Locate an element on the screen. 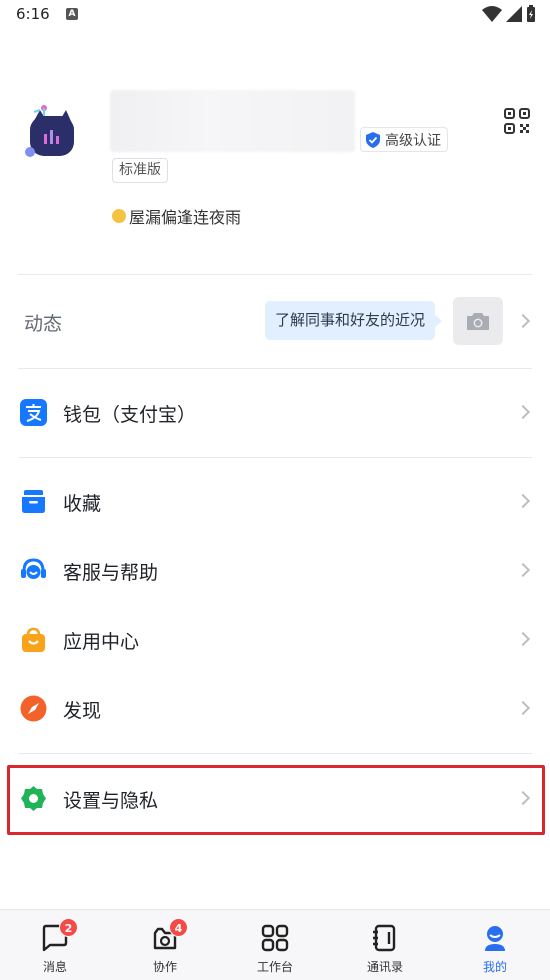 The width and height of the screenshot is (550, 980). signature-text: 屋漏偏逢连夜雨 is located at coordinates (185, 217).